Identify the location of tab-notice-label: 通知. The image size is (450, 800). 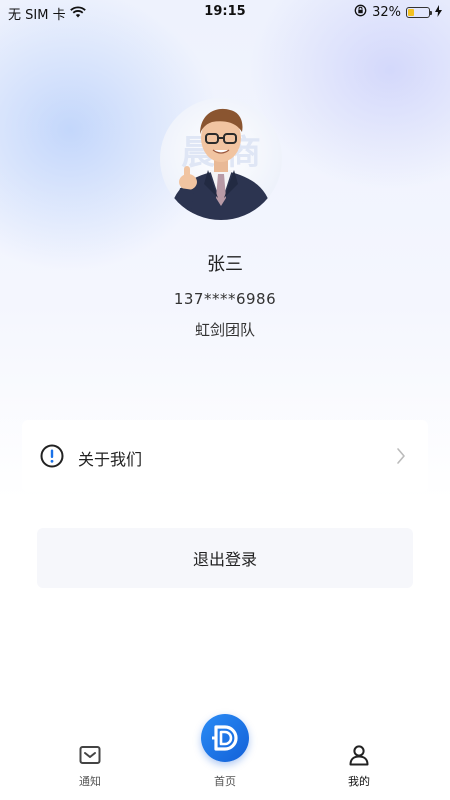
(90, 781).